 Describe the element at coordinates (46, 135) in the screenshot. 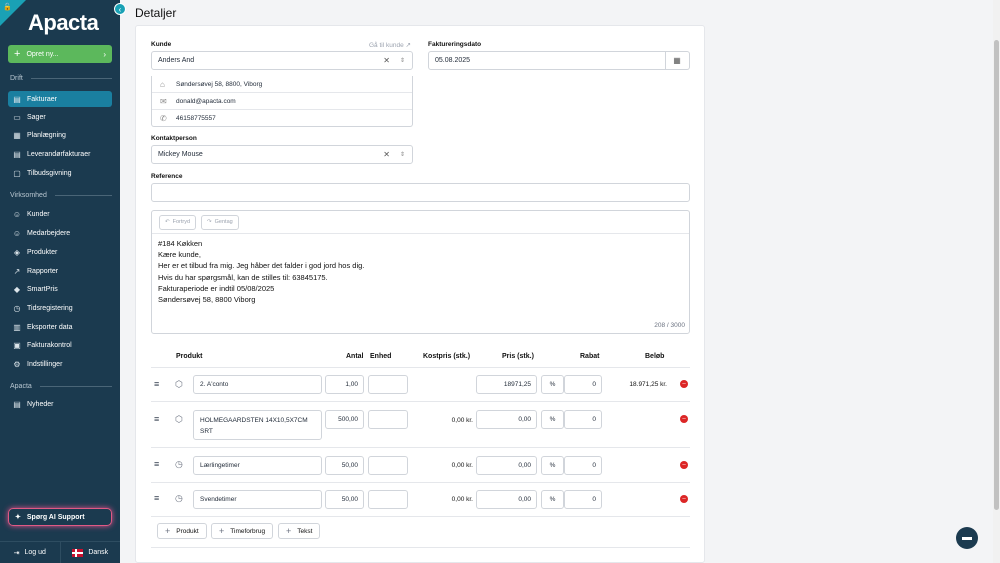

I see `sidebar-item-label: Planlægning` at that location.